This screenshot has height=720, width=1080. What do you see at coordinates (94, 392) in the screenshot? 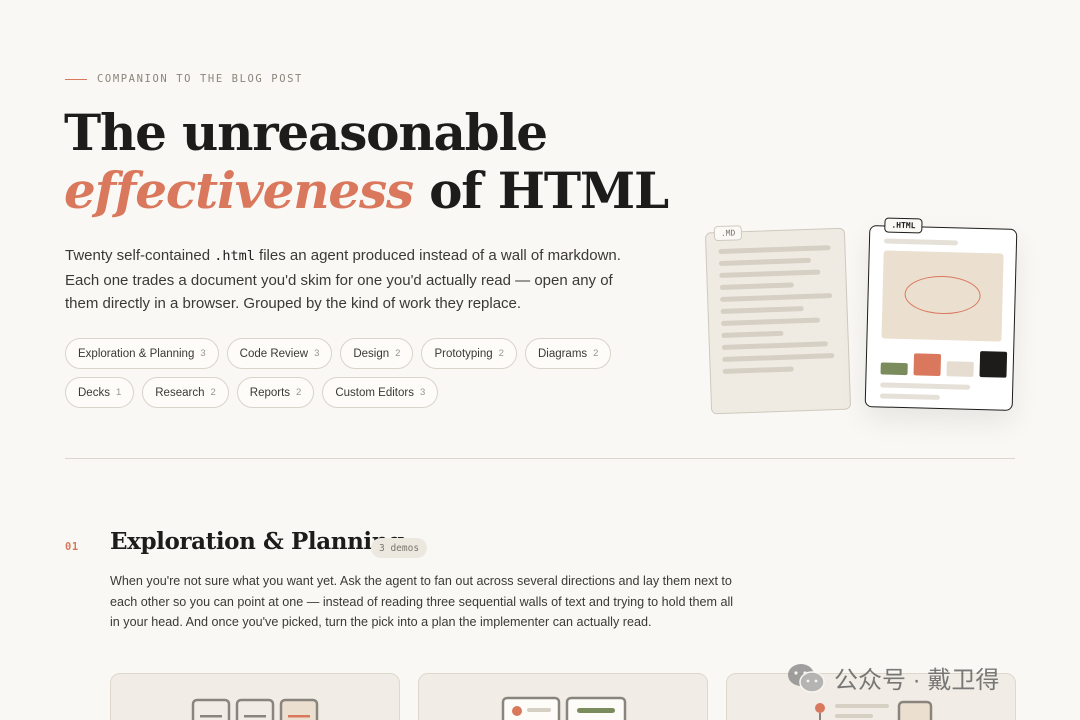
I see `chip-label: Decks` at bounding box center [94, 392].